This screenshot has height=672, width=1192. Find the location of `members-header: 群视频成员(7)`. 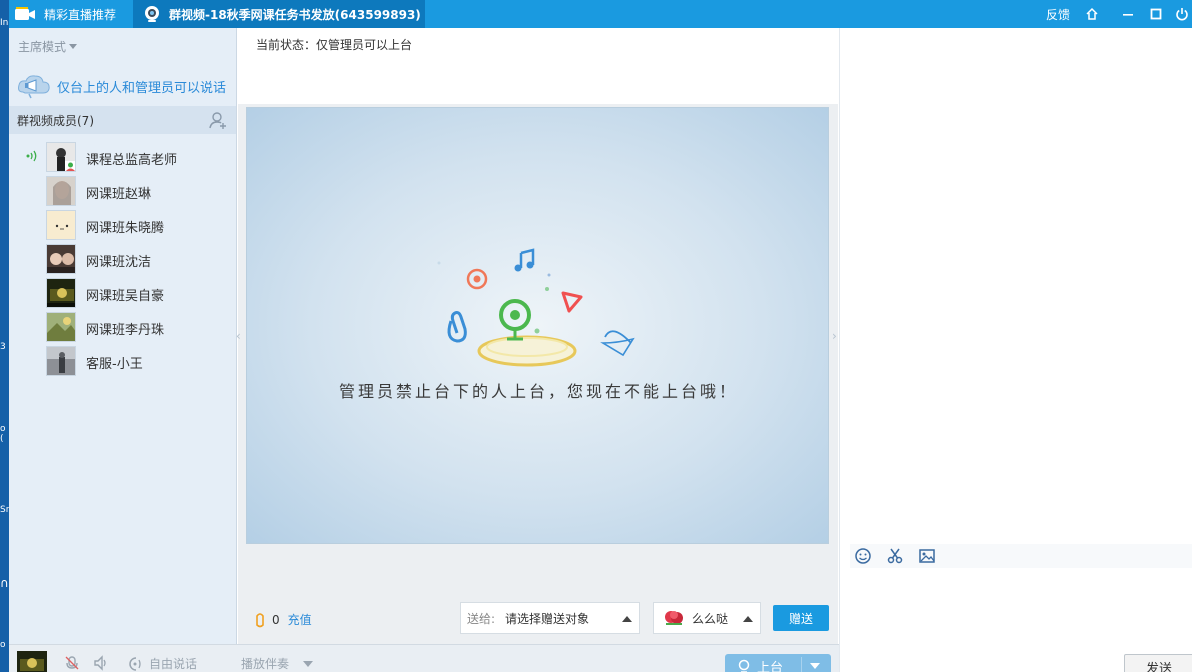

members-header: 群视频成员(7) is located at coordinates (122, 120).